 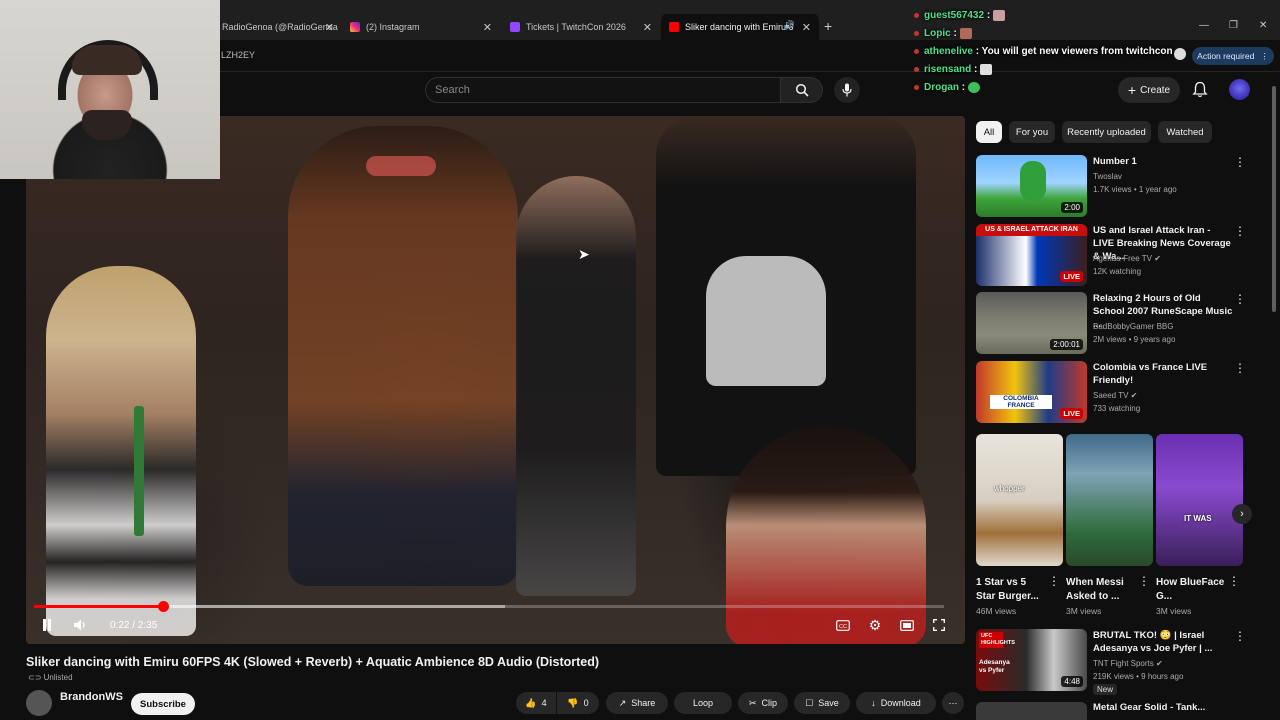 What do you see at coordinates (740, 27) in the screenshot?
I see `tab-youtube-active: Sliker dancing with Emiru 6 🔊 ✕` at bounding box center [740, 27].